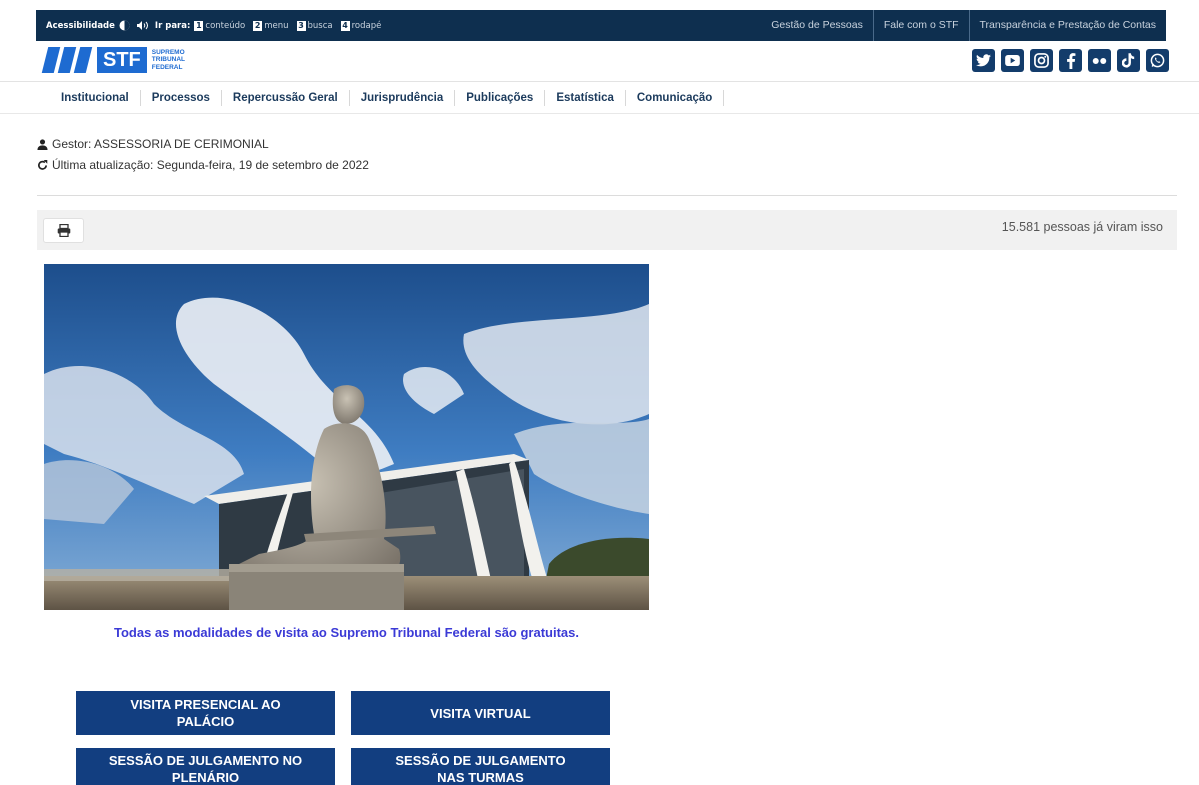 This screenshot has width=1199, height=785. Describe the element at coordinates (403, 97) in the screenshot. I see `nav-jurisprudencia: Jurisprudência` at that location.